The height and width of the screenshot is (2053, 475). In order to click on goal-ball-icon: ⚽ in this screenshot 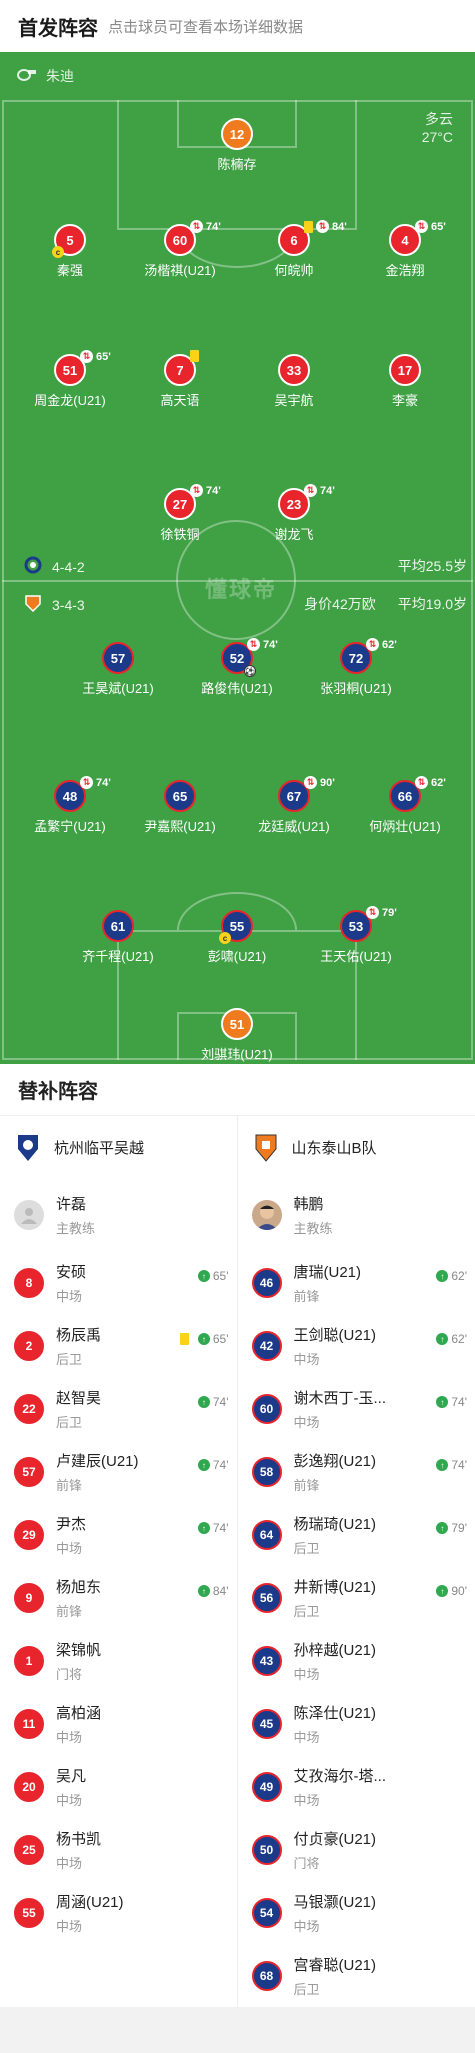, I will do `click(250, 671)`.